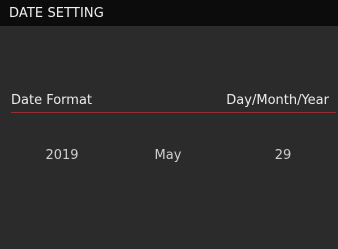  I want to click on month-field: May, so click(168, 155).